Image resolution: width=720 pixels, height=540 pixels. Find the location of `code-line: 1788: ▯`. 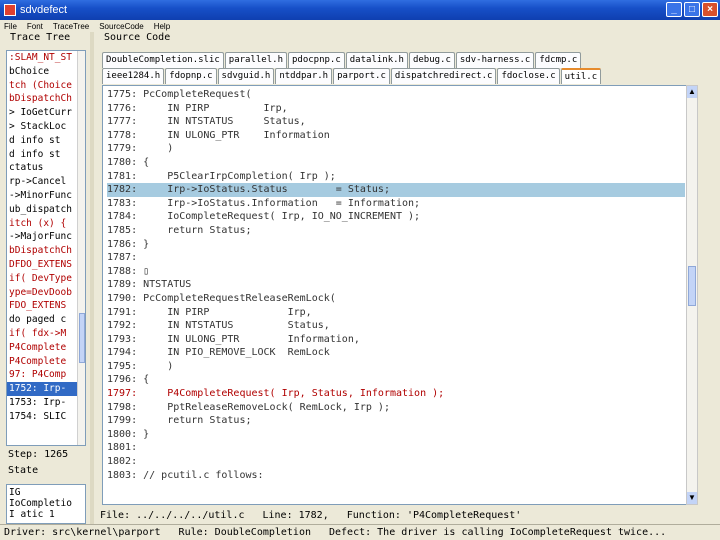

code-line: 1788: ▯ is located at coordinates (128, 271).